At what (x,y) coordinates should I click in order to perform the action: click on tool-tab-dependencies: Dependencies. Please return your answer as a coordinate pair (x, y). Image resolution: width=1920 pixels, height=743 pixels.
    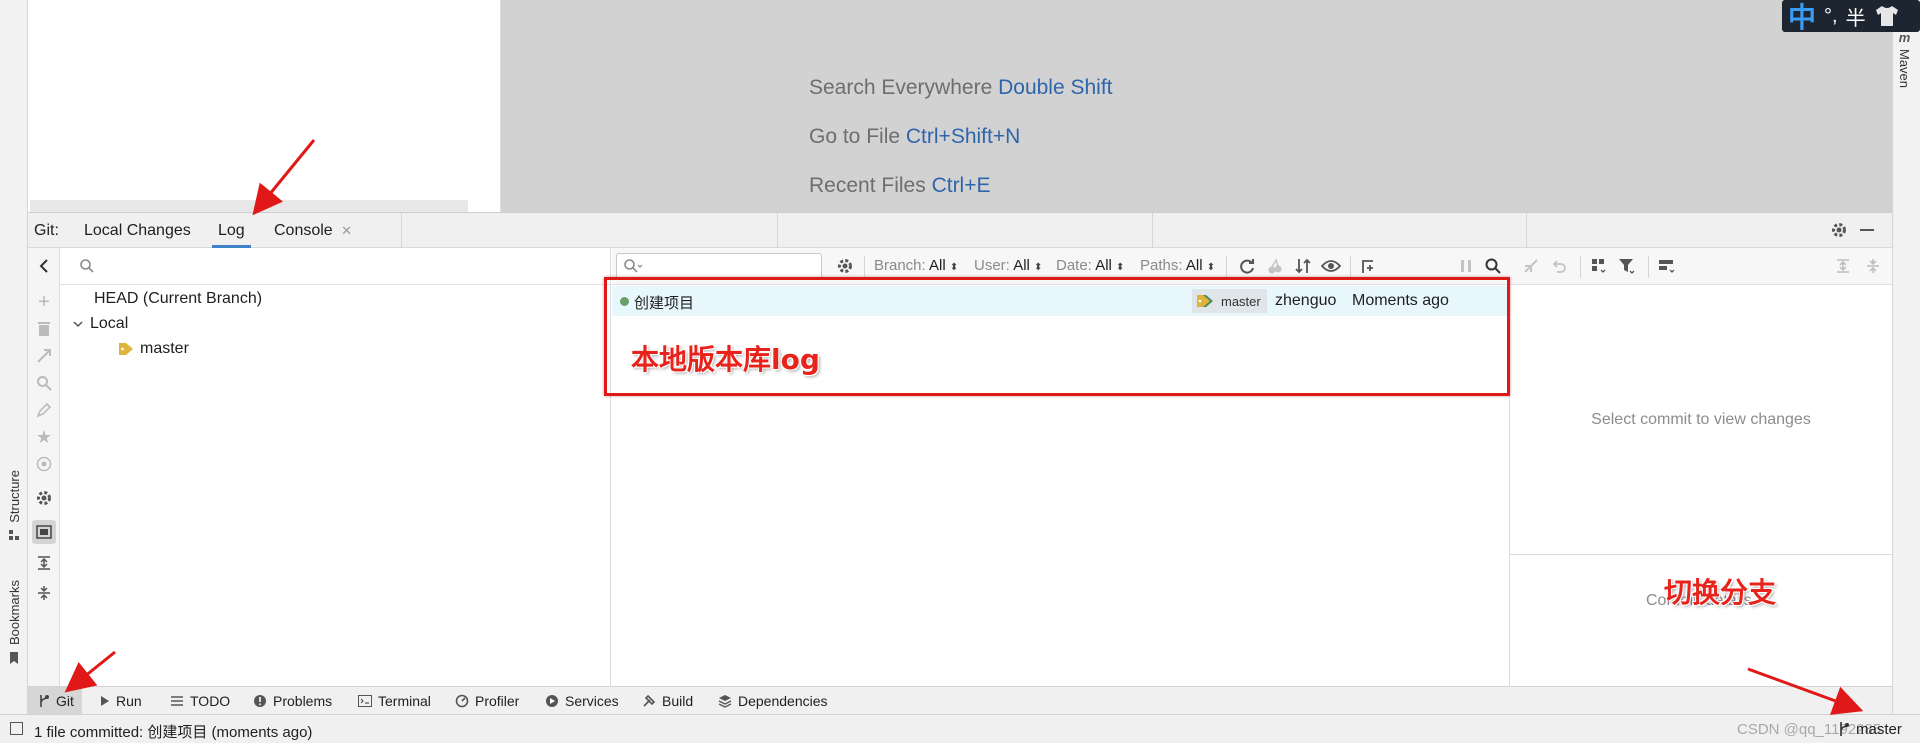
    Looking at the image, I should click on (773, 700).